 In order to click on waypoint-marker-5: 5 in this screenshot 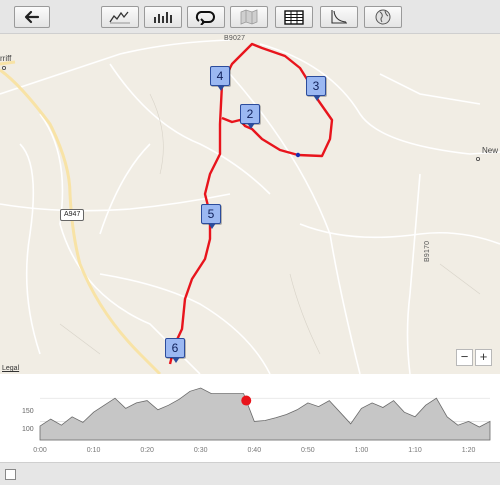, I will do `click(211, 216)`.